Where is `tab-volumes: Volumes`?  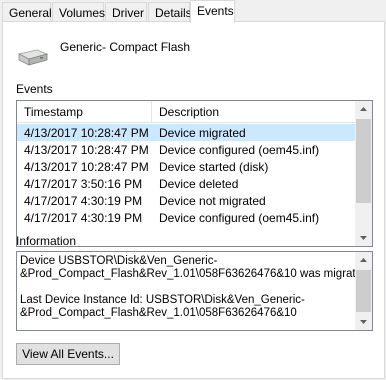
tab-volumes: Volumes is located at coordinates (78, 12).